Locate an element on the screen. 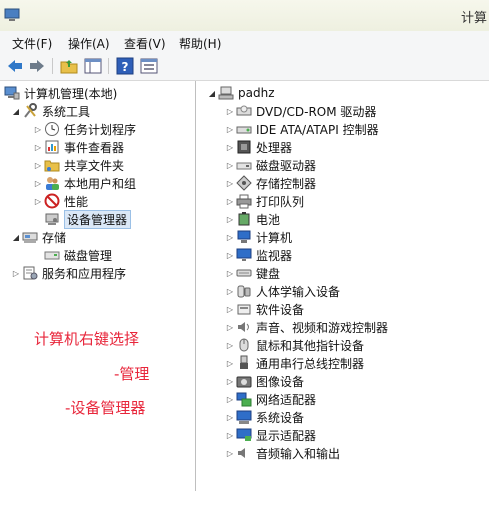 This screenshot has height=506, width=489. device-label: 人体学输入设备 is located at coordinates (298, 291).